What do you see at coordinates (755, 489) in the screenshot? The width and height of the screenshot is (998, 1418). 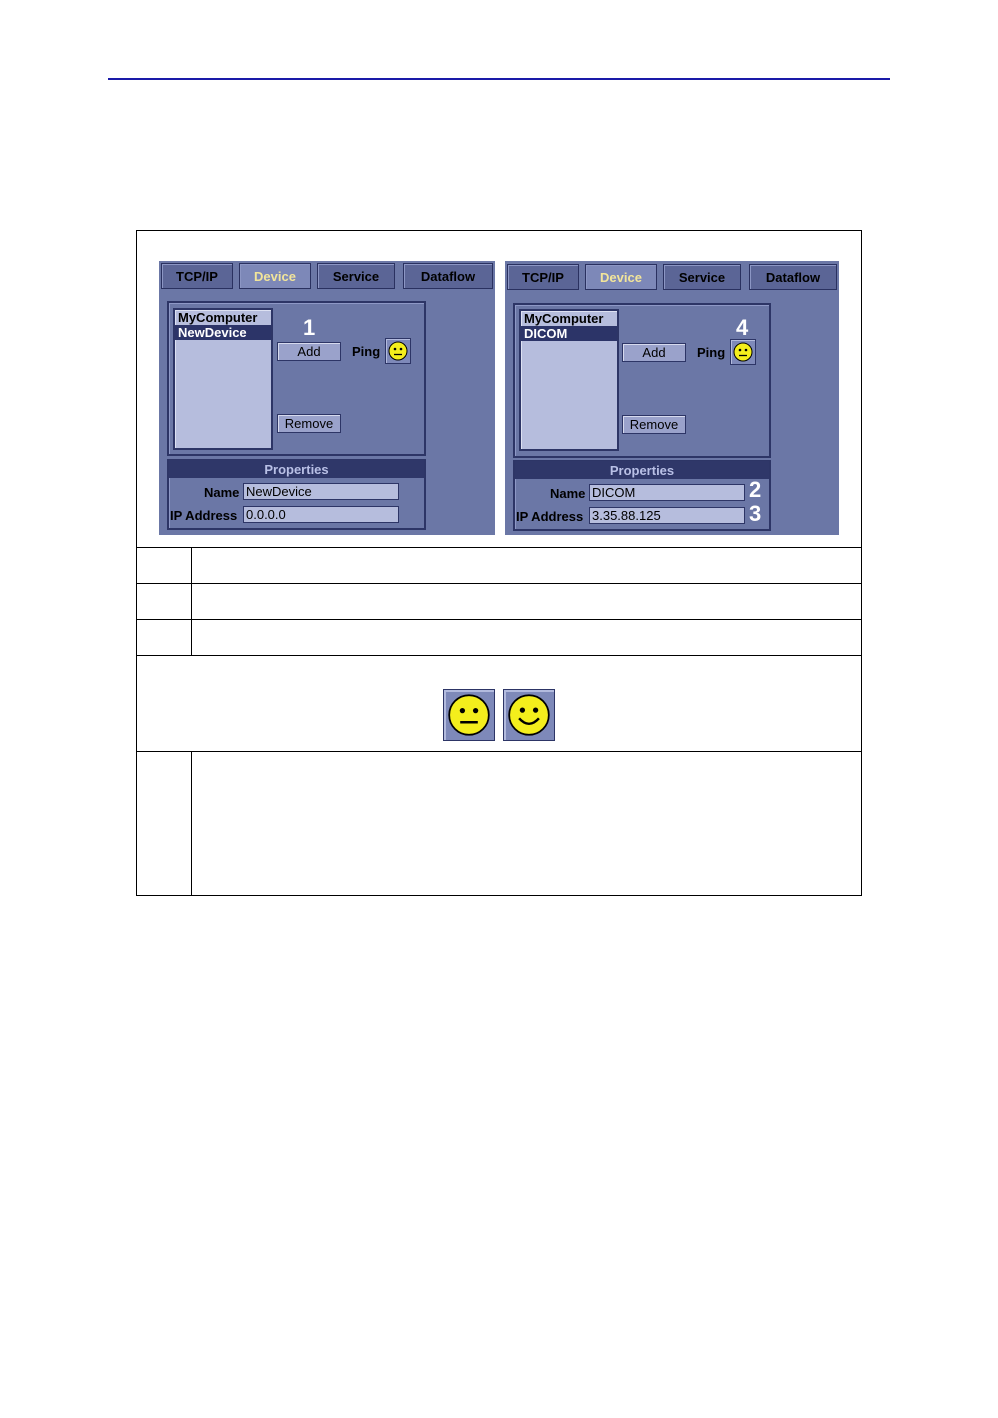 I see `callout-number-name: 2` at bounding box center [755, 489].